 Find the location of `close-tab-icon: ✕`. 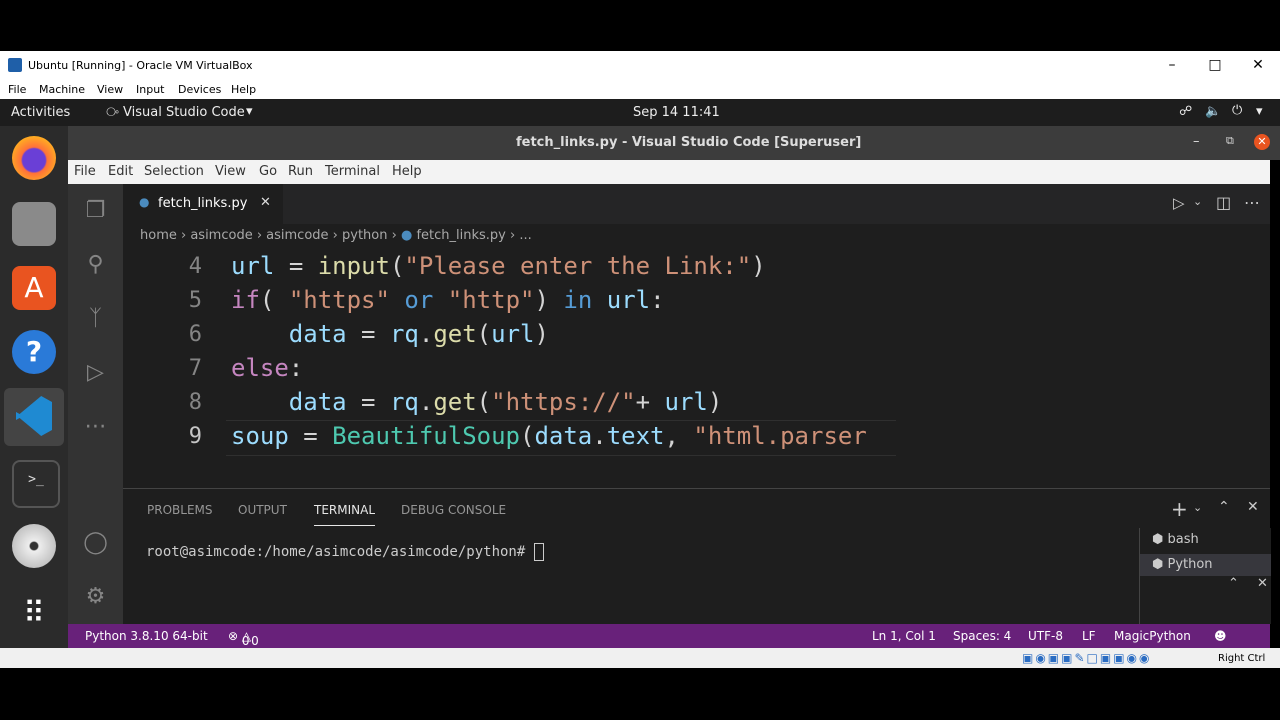

close-tab-icon: ✕ is located at coordinates (265, 202).